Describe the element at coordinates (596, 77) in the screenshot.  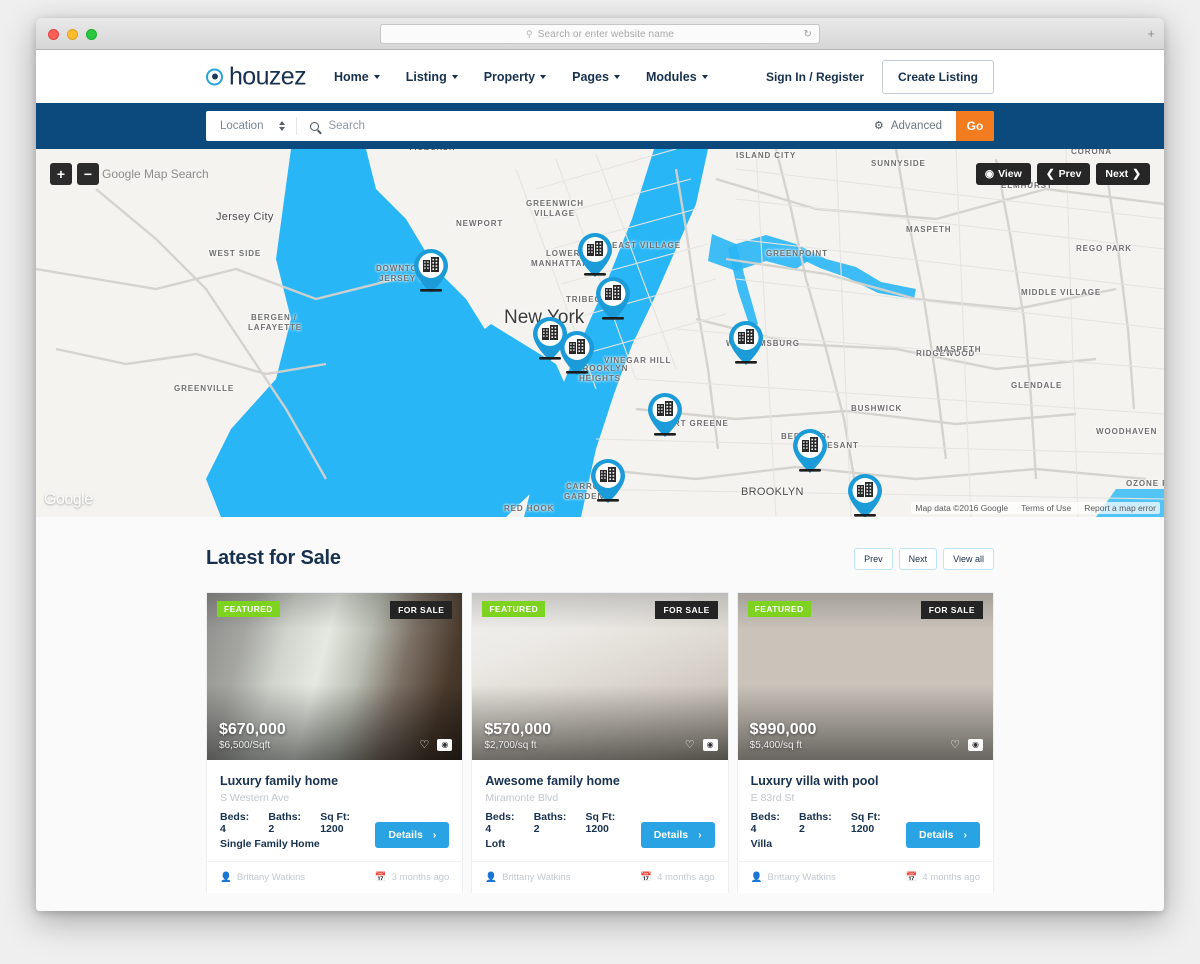
I see `nav-item-pages: Pages` at that location.